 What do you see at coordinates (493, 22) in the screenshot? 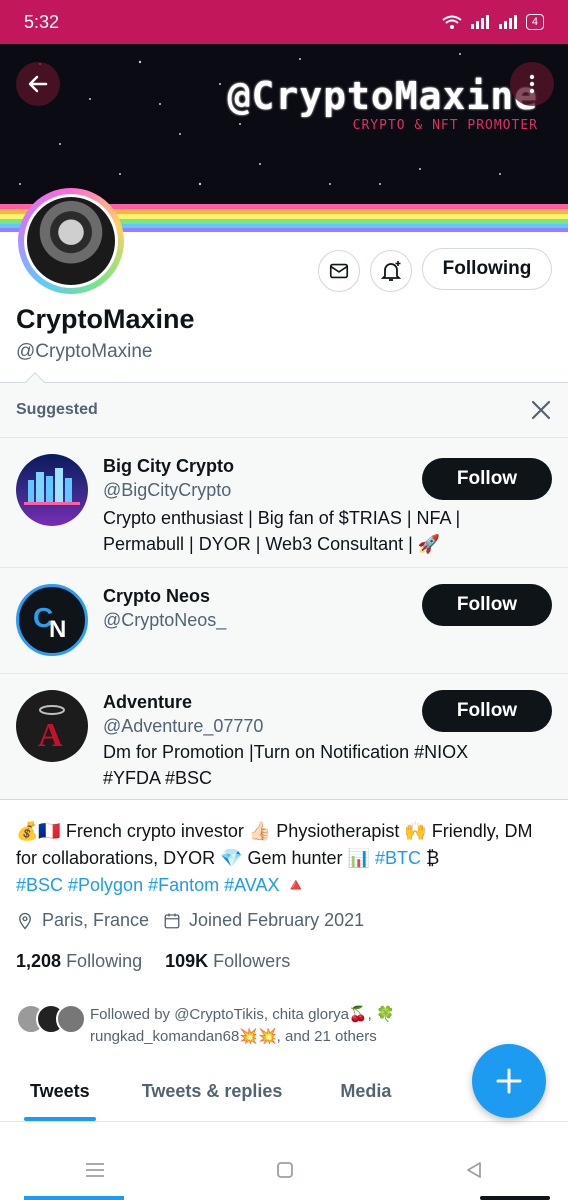
I see `status-icons: 4` at bounding box center [493, 22].